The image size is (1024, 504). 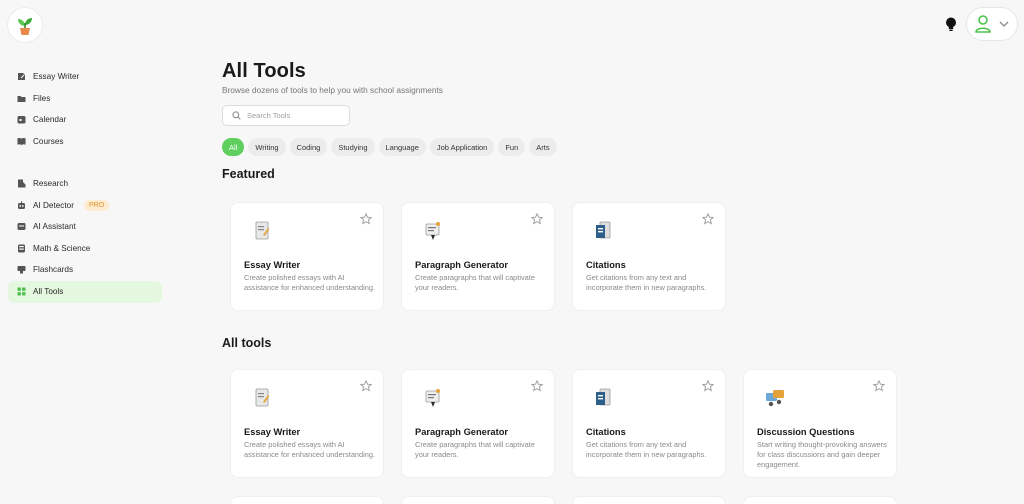 What do you see at coordinates (21, 248) in the screenshot?
I see `math-icon` at bounding box center [21, 248].